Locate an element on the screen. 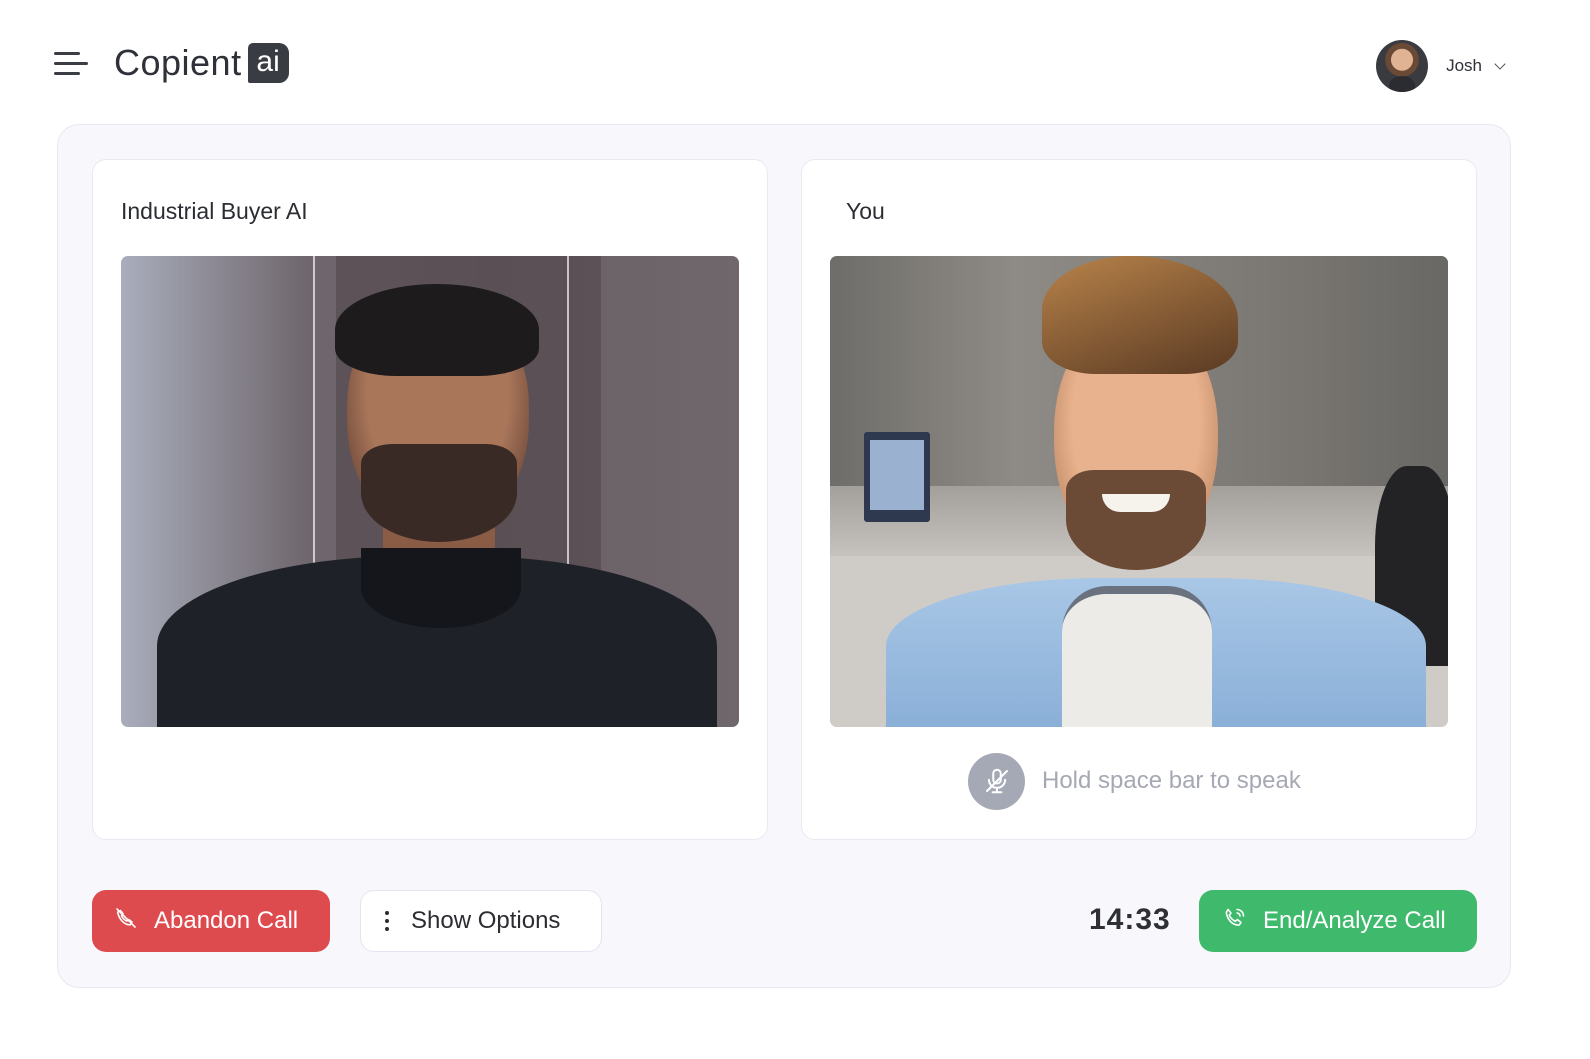 The height and width of the screenshot is (1059, 1590). end-analyze-call-button: End/Analyze Call is located at coordinates (1338, 921).